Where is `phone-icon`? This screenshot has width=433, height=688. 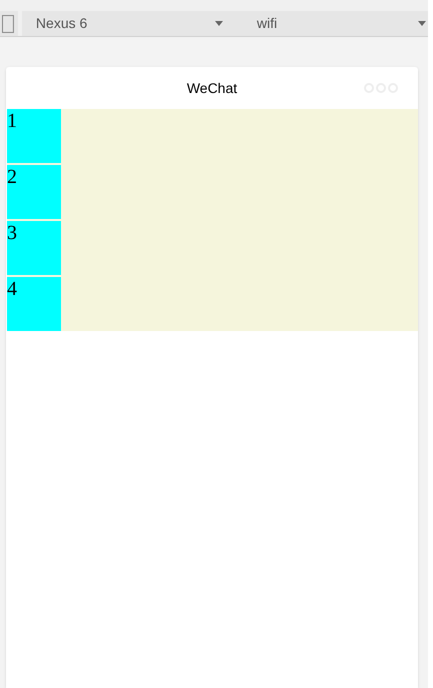
phone-icon is located at coordinates (8, 23).